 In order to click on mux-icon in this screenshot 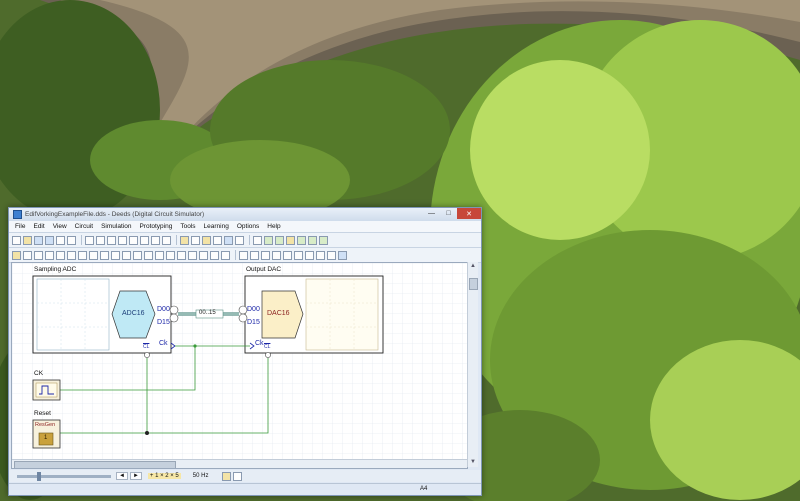, I will do `click(214, 255)`.